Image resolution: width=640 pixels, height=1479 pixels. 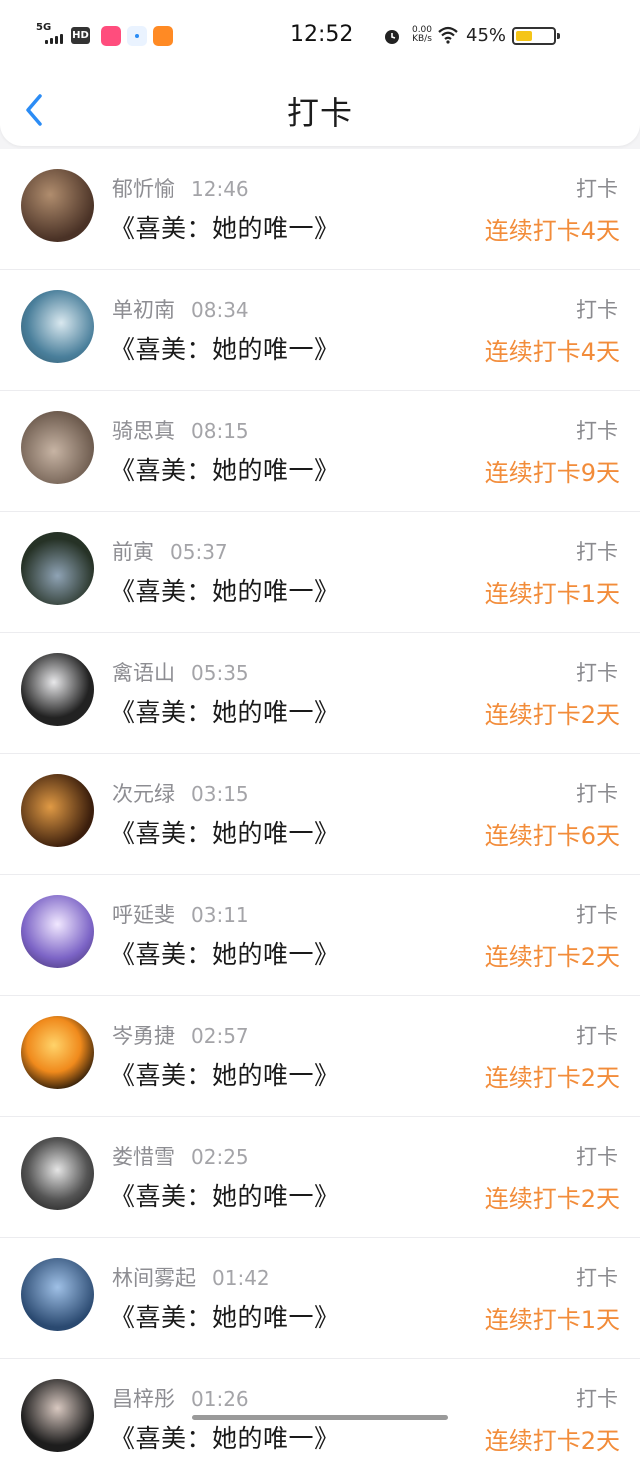 I want to click on checkin-row: 单初南 08:34 《喜美：她的唯一》 打卡连续打卡4天, so click(x=320, y=329).